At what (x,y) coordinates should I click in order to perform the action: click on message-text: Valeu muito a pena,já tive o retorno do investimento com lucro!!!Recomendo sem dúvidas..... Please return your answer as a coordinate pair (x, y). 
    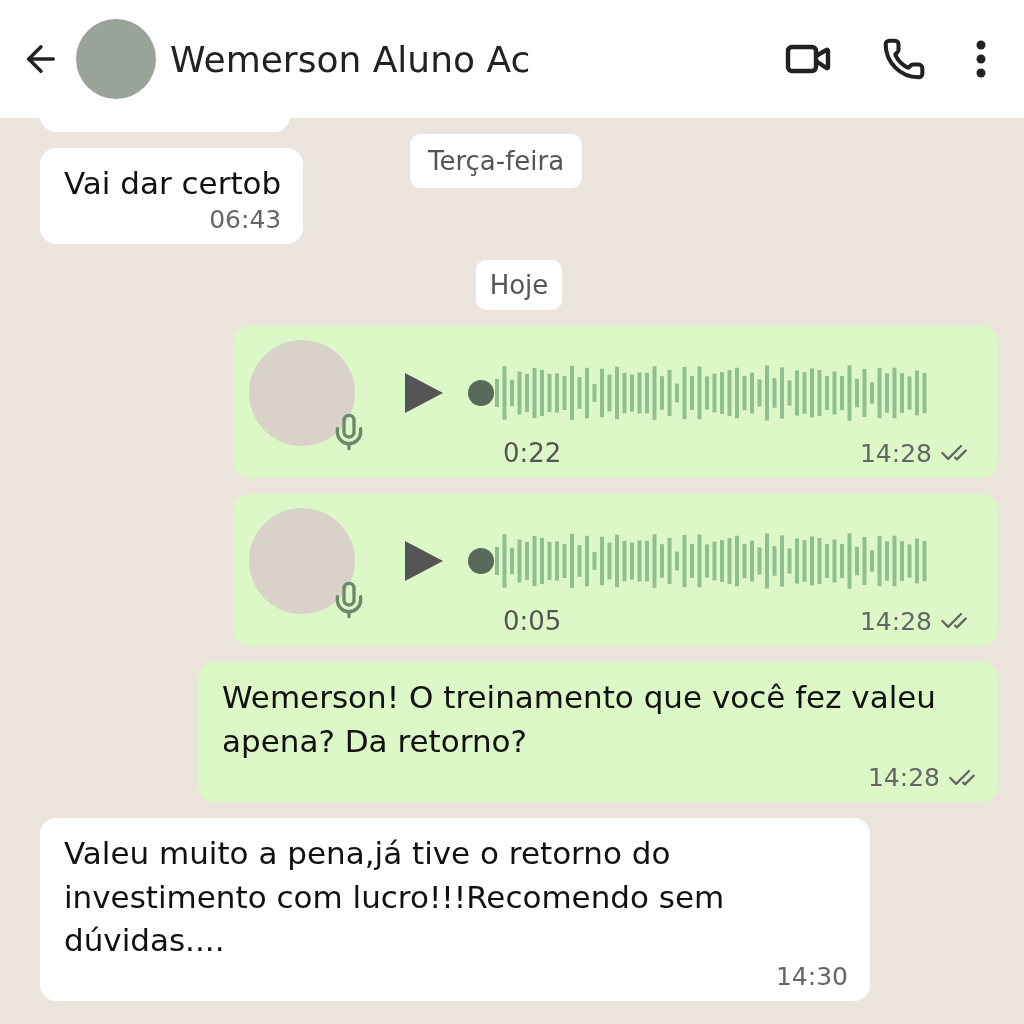
    Looking at the image, I should click on (394, 896).